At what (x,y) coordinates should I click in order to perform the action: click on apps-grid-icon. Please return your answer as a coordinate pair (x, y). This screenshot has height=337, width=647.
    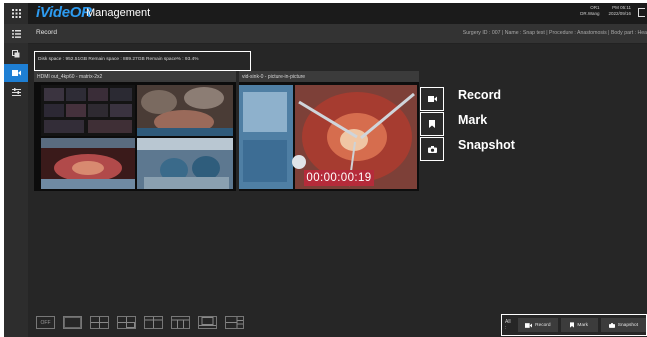
    Looking at the image, I should click on (16, 13).